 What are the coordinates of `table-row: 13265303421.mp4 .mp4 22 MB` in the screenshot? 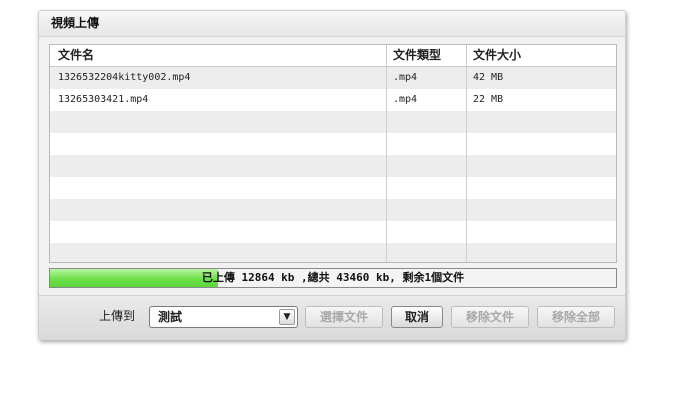 It's located at (333, 100).